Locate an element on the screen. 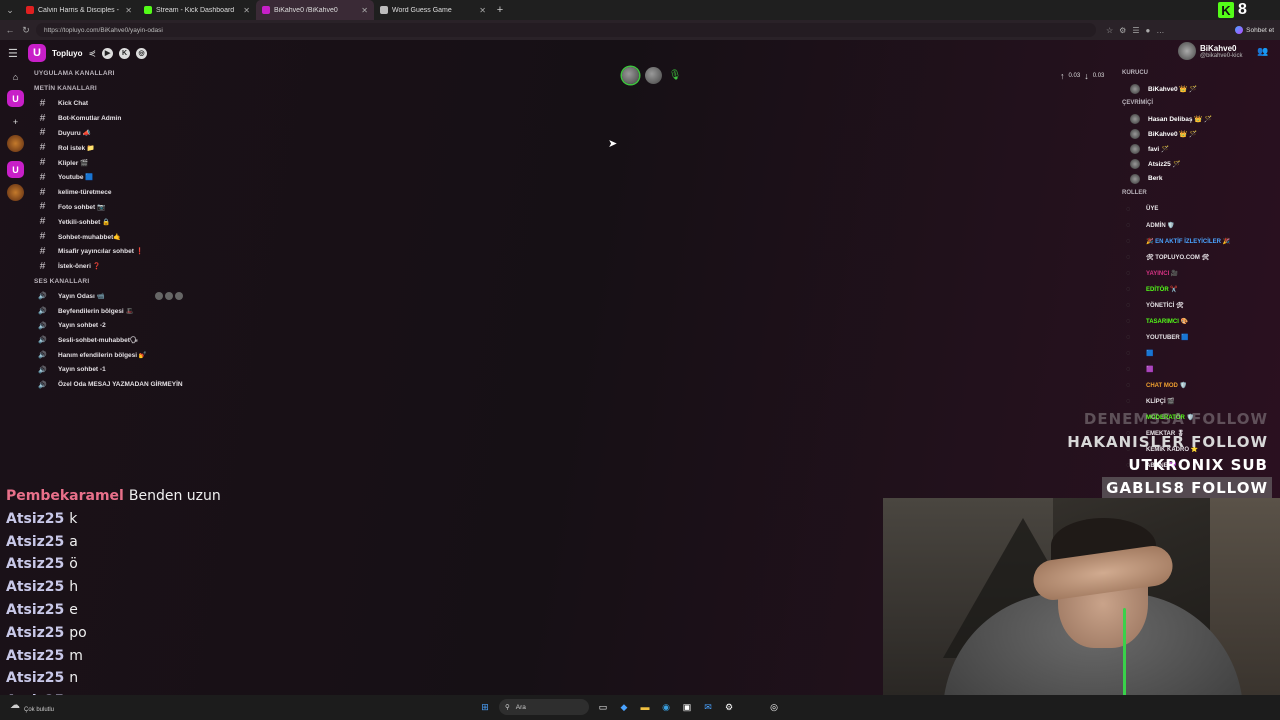 This screenshot has width=1280, height=720. taskbar-search: ⚲ Ara is located at coordinates (544, 707).